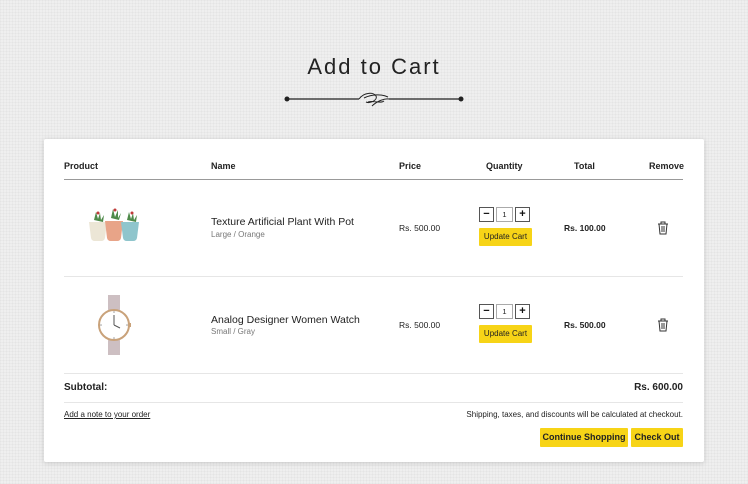  What do you see at coordinates (410, 166) in the screenshot?
I see `header-price: Price` at bounding box center [410, 166].